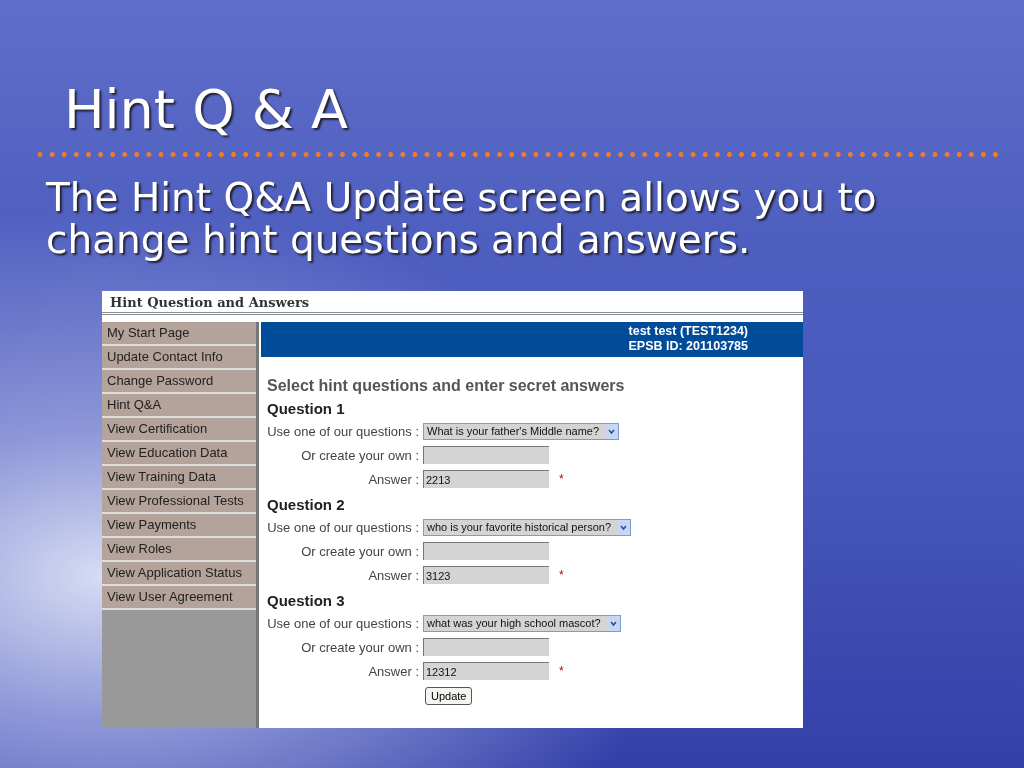 This screenshot has height=768, width=1024. Describe the element at coordinates (306, 408) in the screenshot. I see `question-heading: Question 1` at that location.